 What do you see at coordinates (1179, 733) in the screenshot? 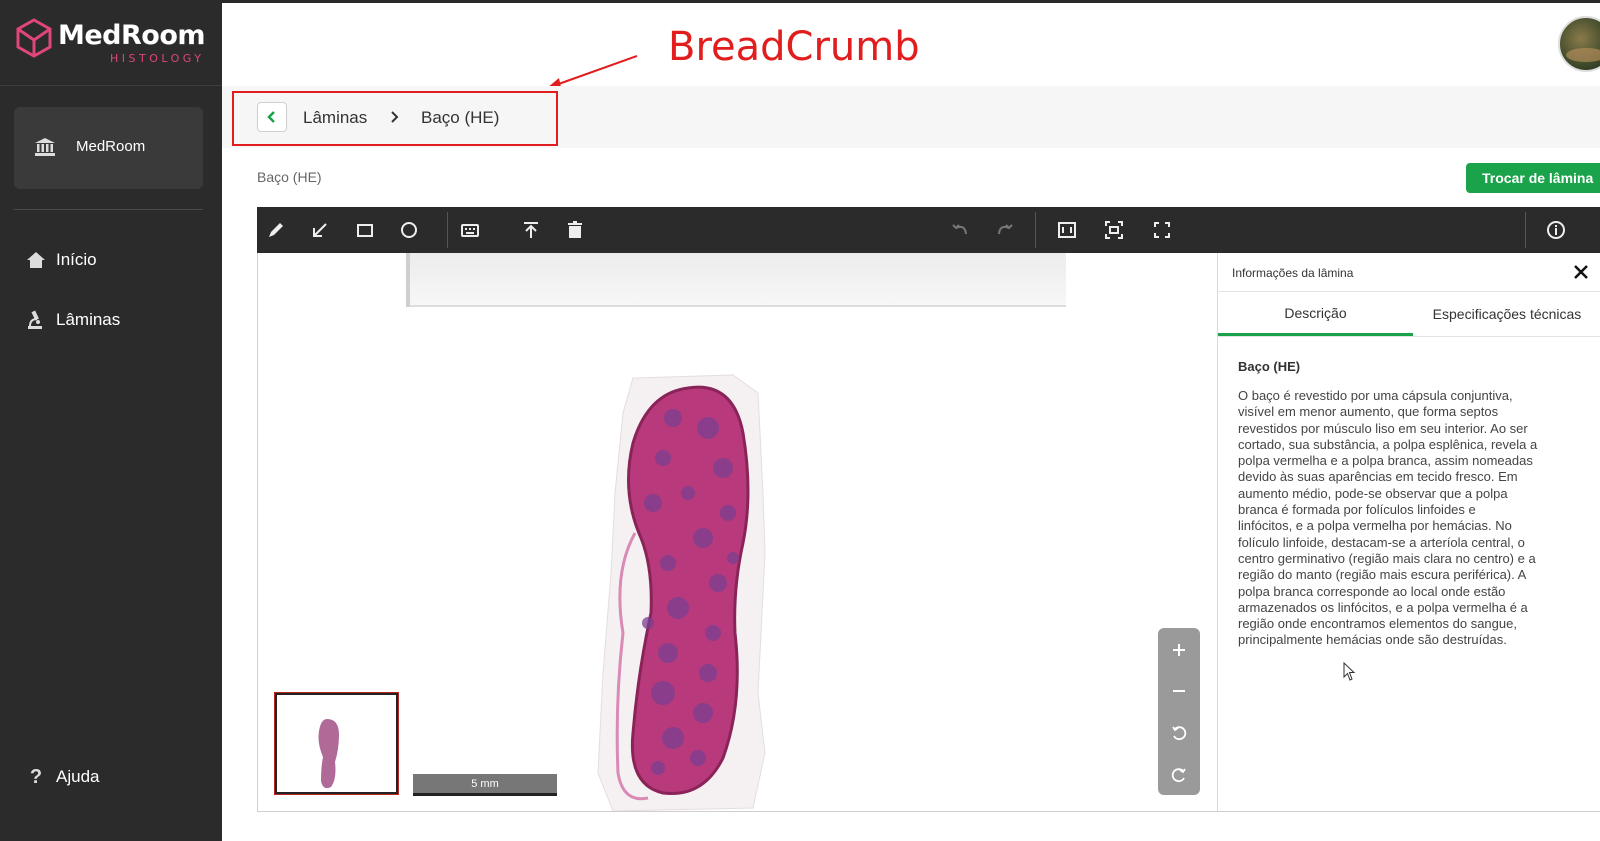
I see `rotate-left-icon` at bounding box center [1179, 733].